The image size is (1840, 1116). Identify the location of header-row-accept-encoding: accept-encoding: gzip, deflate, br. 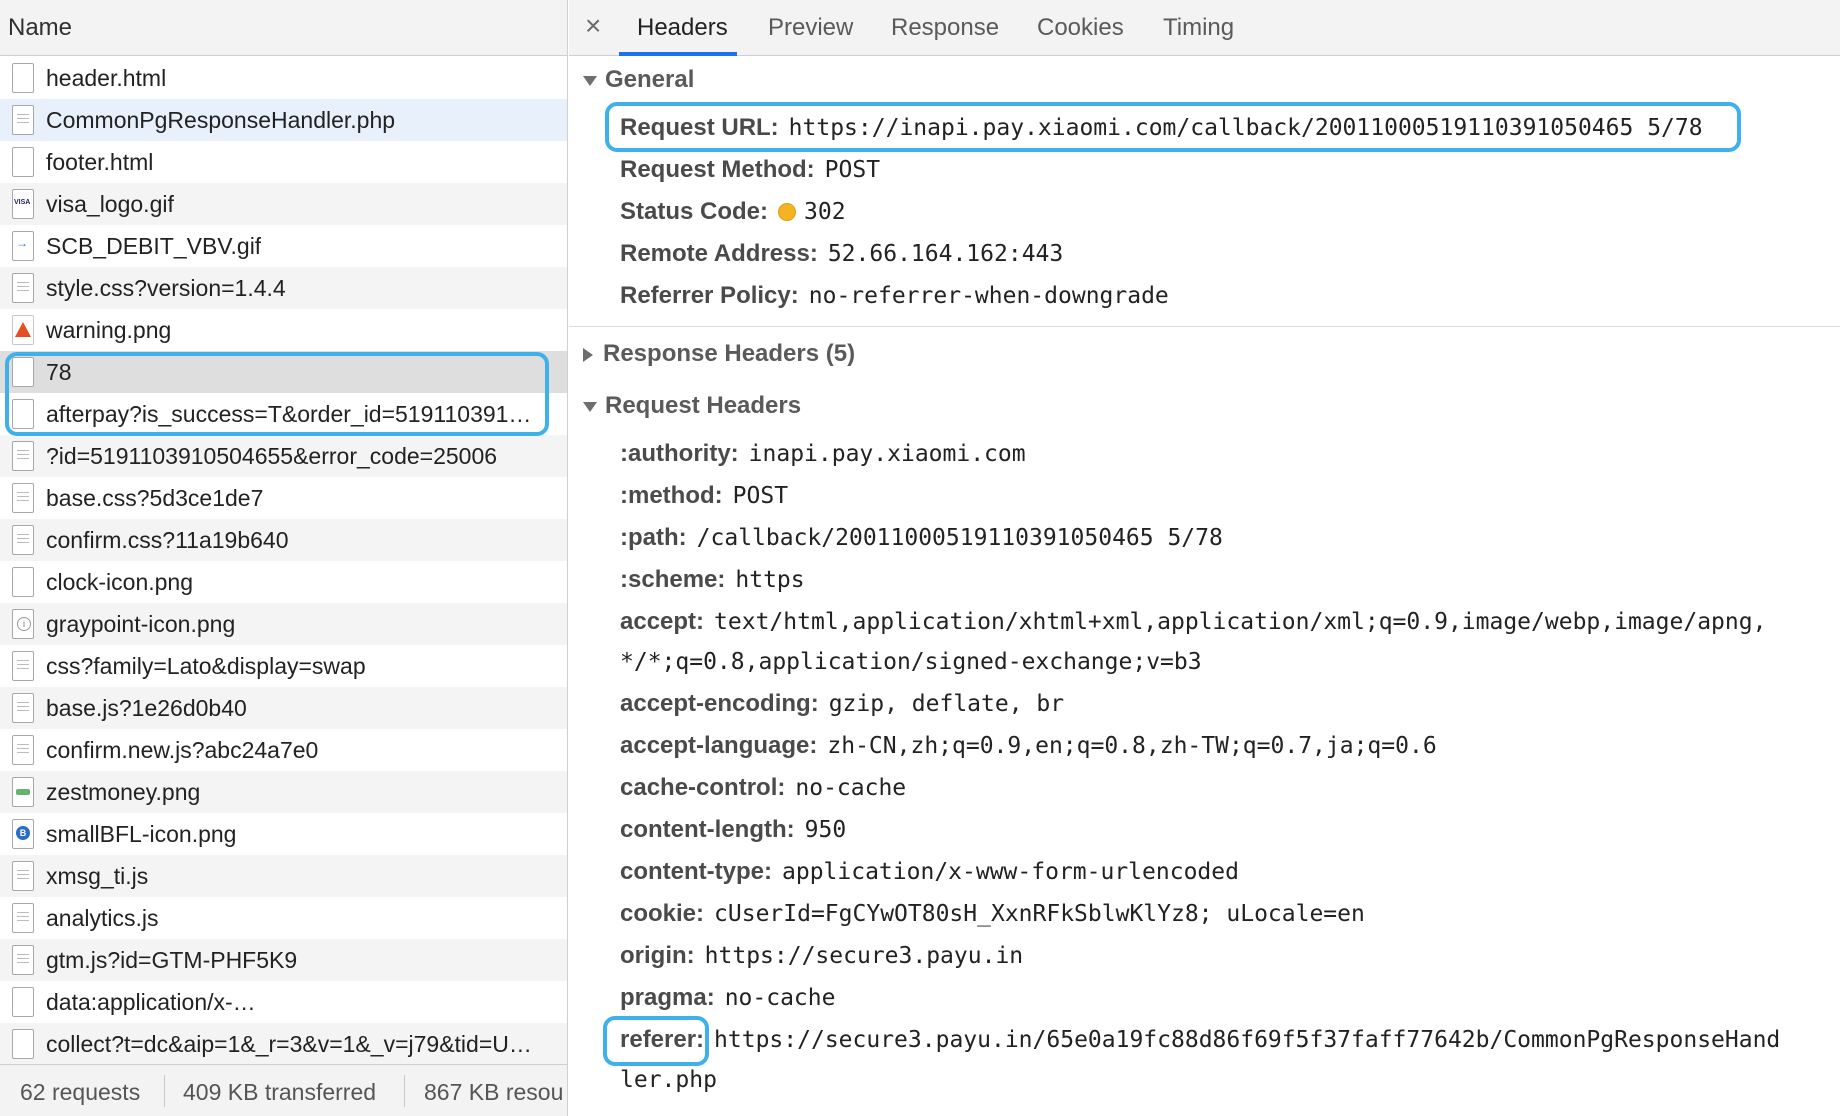
(842, 704).